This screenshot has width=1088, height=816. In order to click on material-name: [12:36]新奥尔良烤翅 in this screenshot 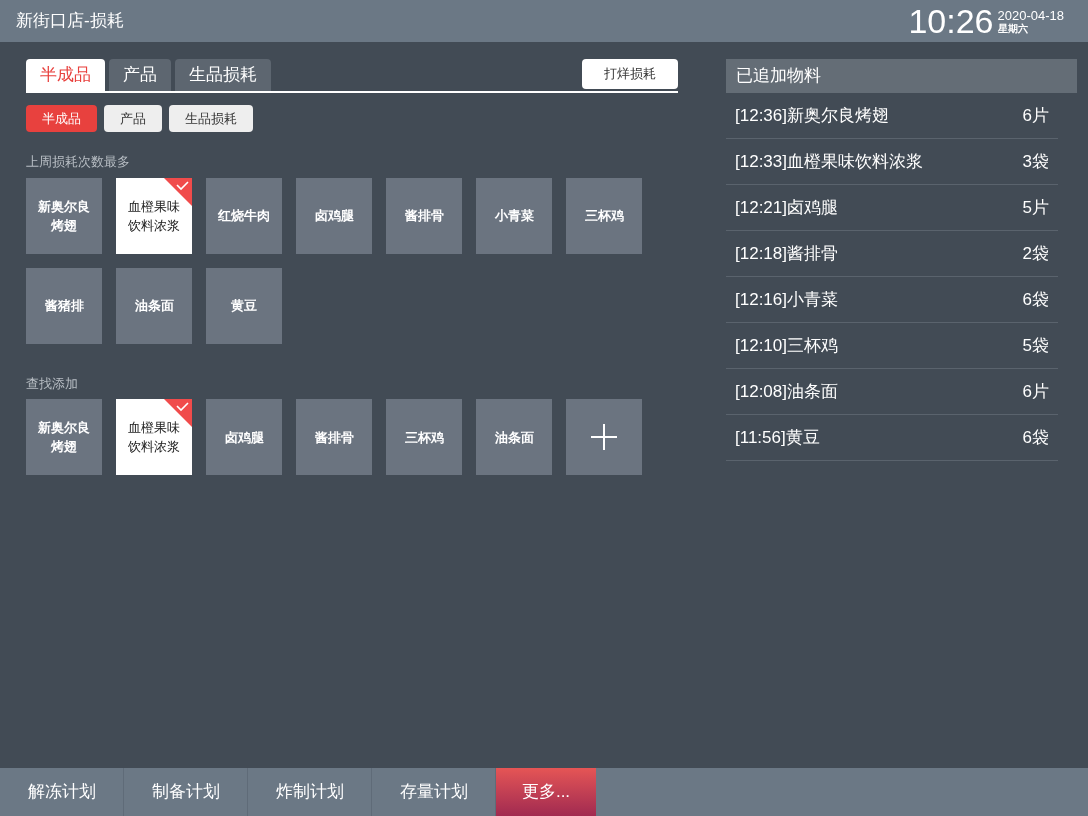, I will do `click(812, 115)`.